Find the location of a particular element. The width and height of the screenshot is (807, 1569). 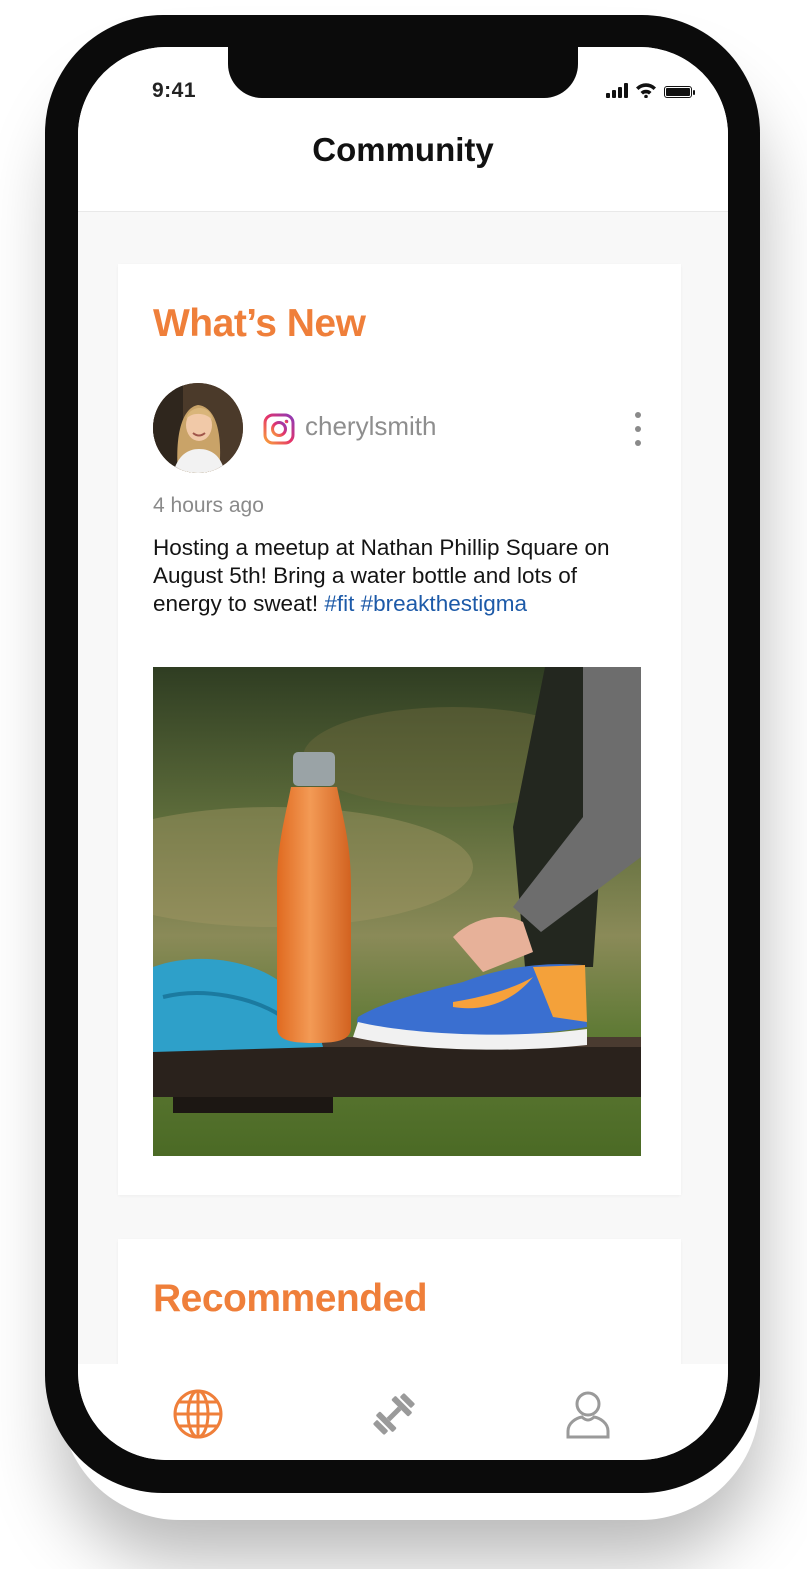

person-icon is located at coordinates (588, 1415).